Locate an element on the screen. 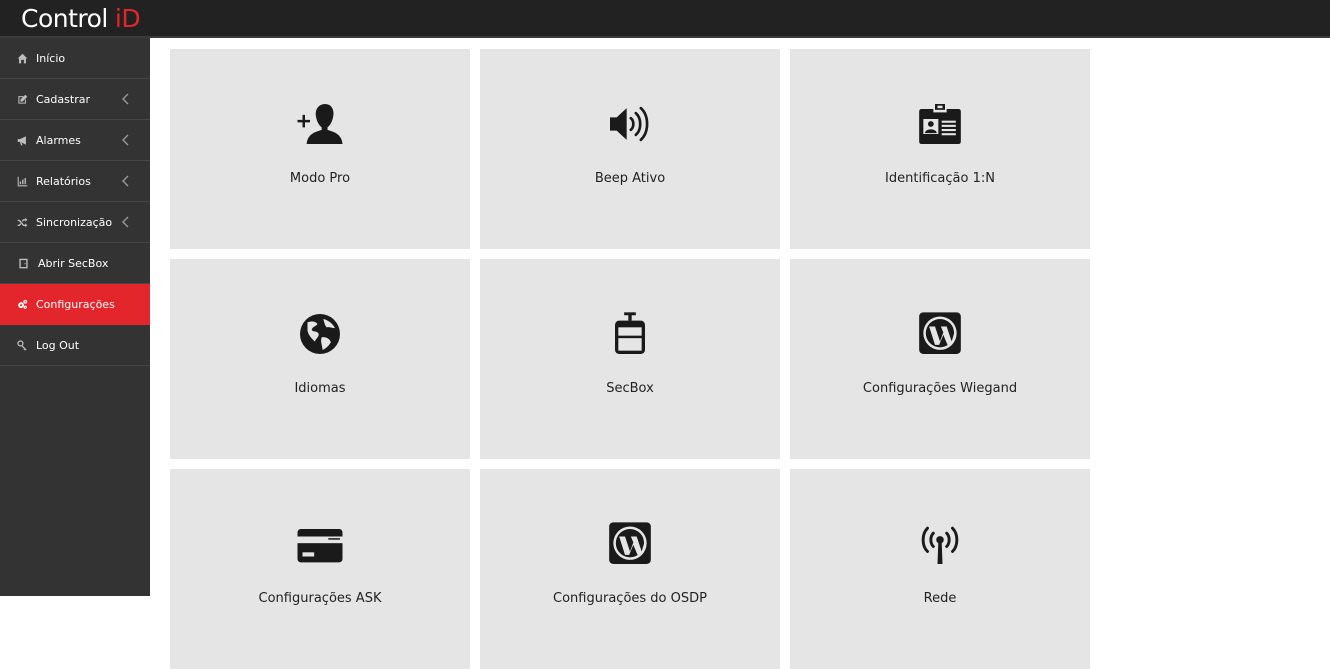 This screenshot has height=669, width=1330. sidebar-item-label: Sincronização is located at coordinates (74, 222).